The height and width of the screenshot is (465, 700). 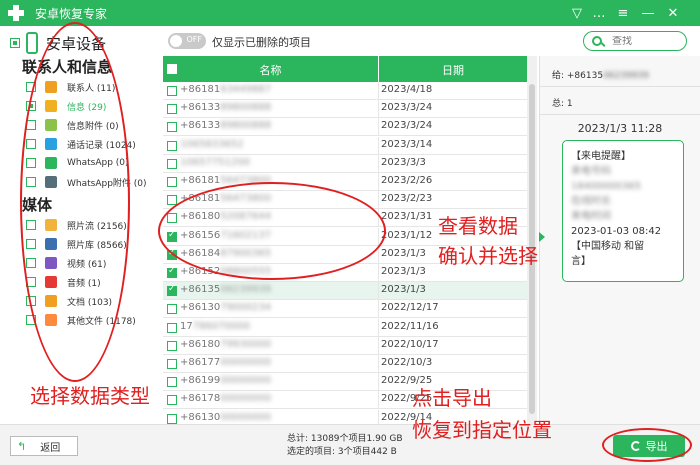 I want to click on toggle-state: OFF, so click(x=194, y=39).